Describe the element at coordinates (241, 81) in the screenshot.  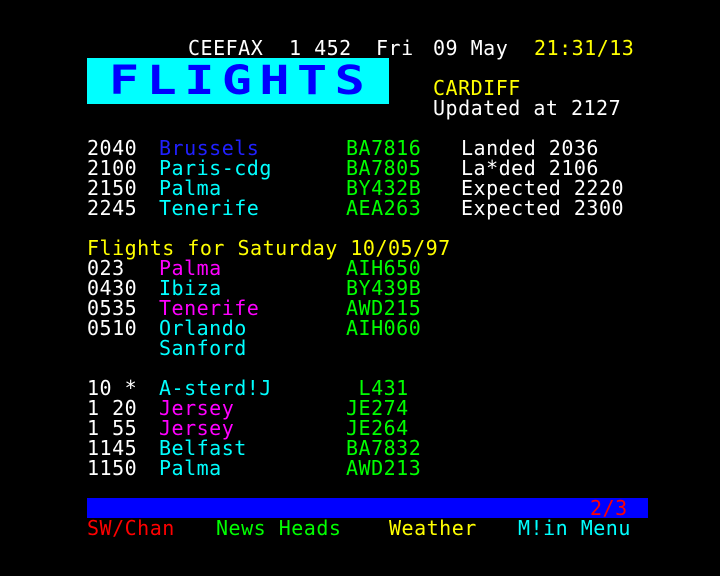
I see `banner-title: FLIGHTS` at that location.